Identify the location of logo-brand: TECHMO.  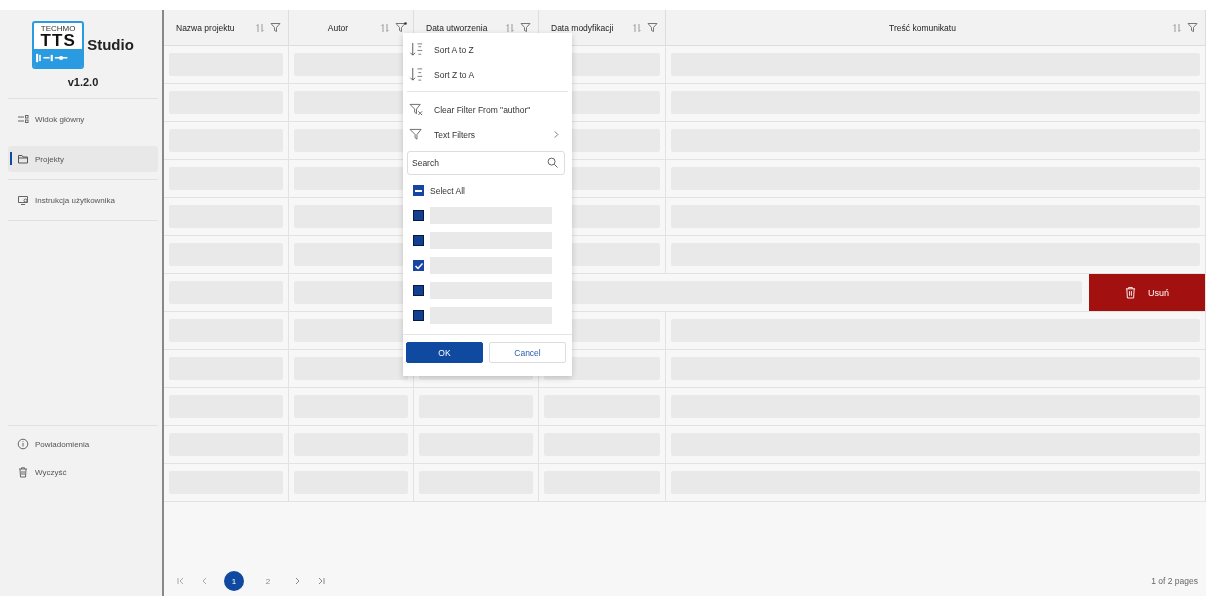
(58, 28).